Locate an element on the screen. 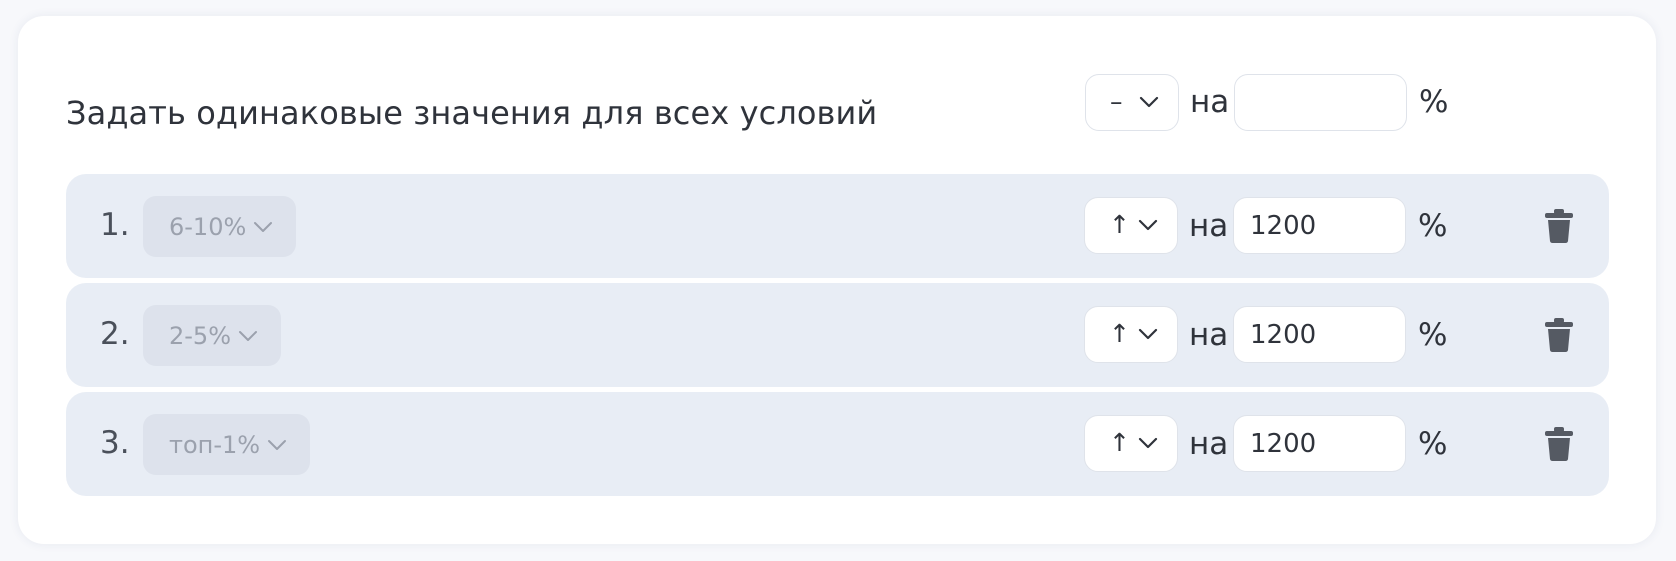 The width and height of the screenshot is (1676, 561). bulk-direction-select: – is located at coordinates (1132, 102).